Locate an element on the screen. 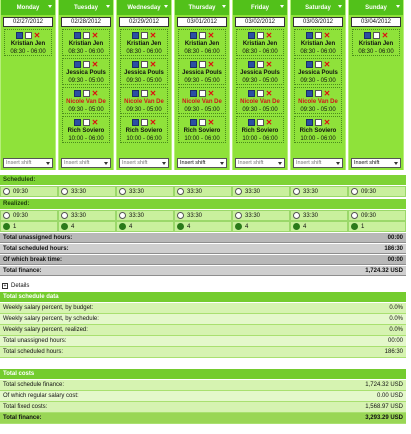  day-header: Sunday is located at coordinates (376, 7).